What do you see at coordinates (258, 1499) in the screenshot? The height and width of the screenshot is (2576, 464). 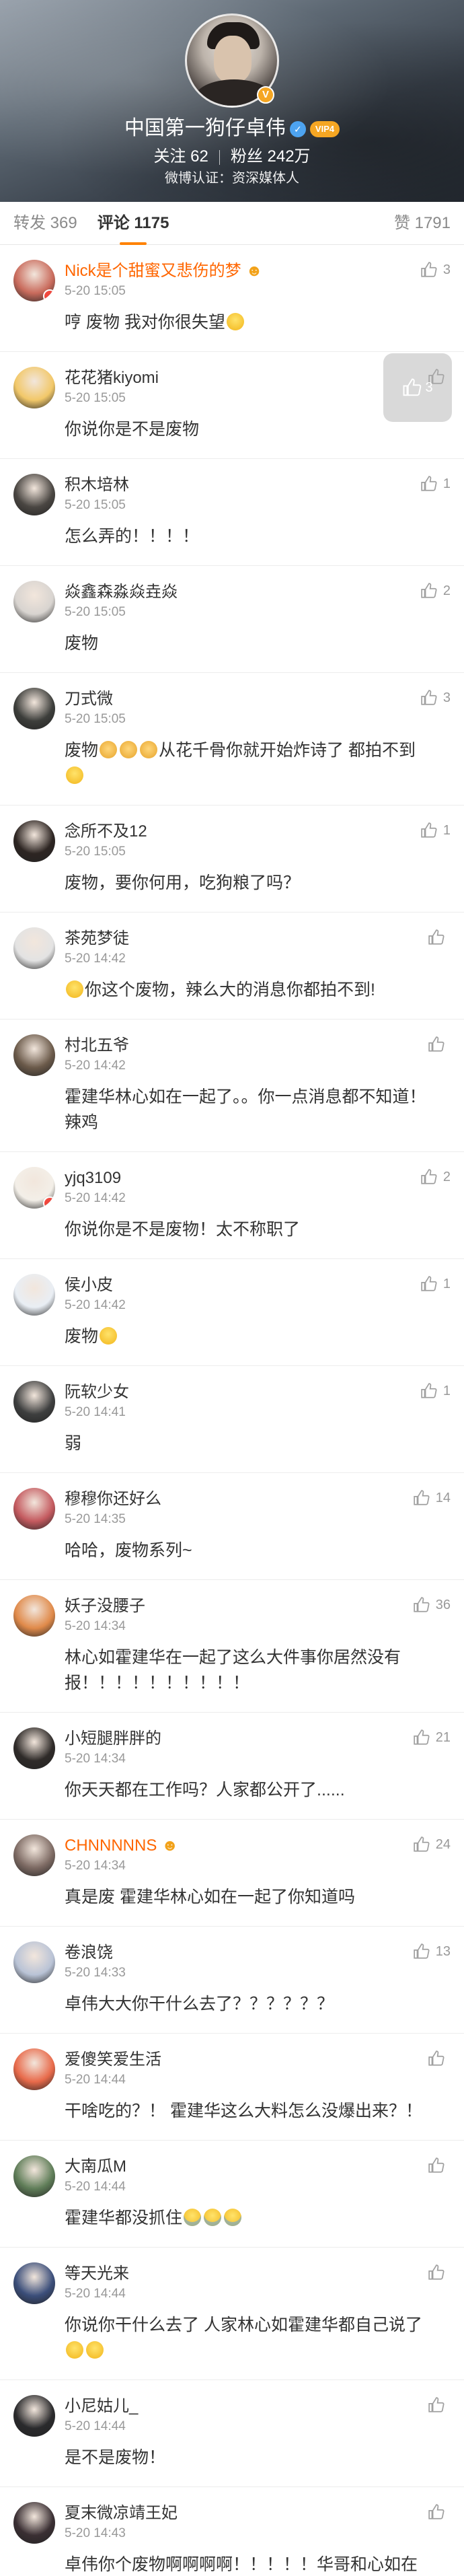 I see `comment-username: 穆穆你还好么` at bounding box center [258, 1499].